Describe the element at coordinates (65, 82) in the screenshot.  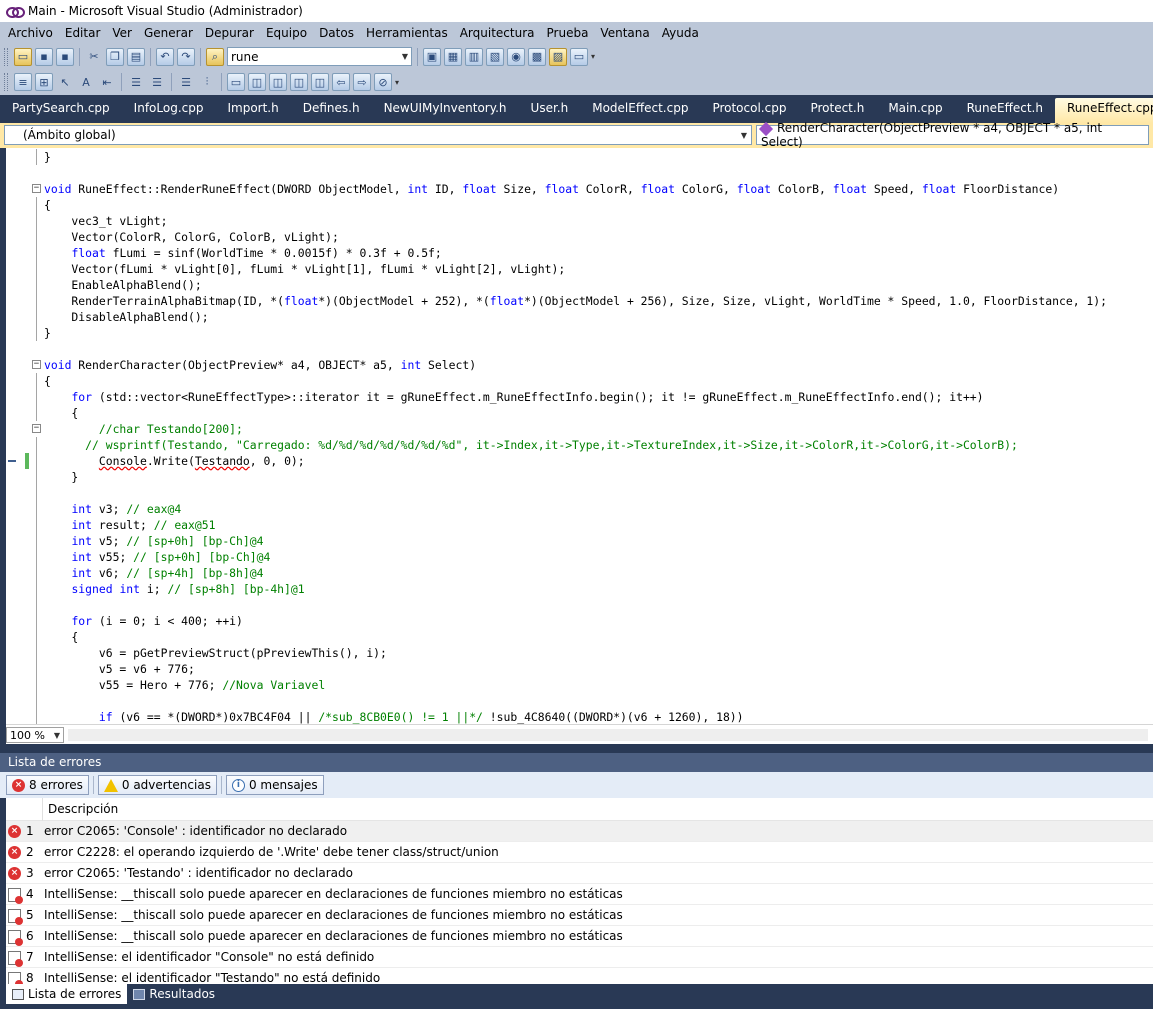
I see `quick-info-icon: ↖` at that location.